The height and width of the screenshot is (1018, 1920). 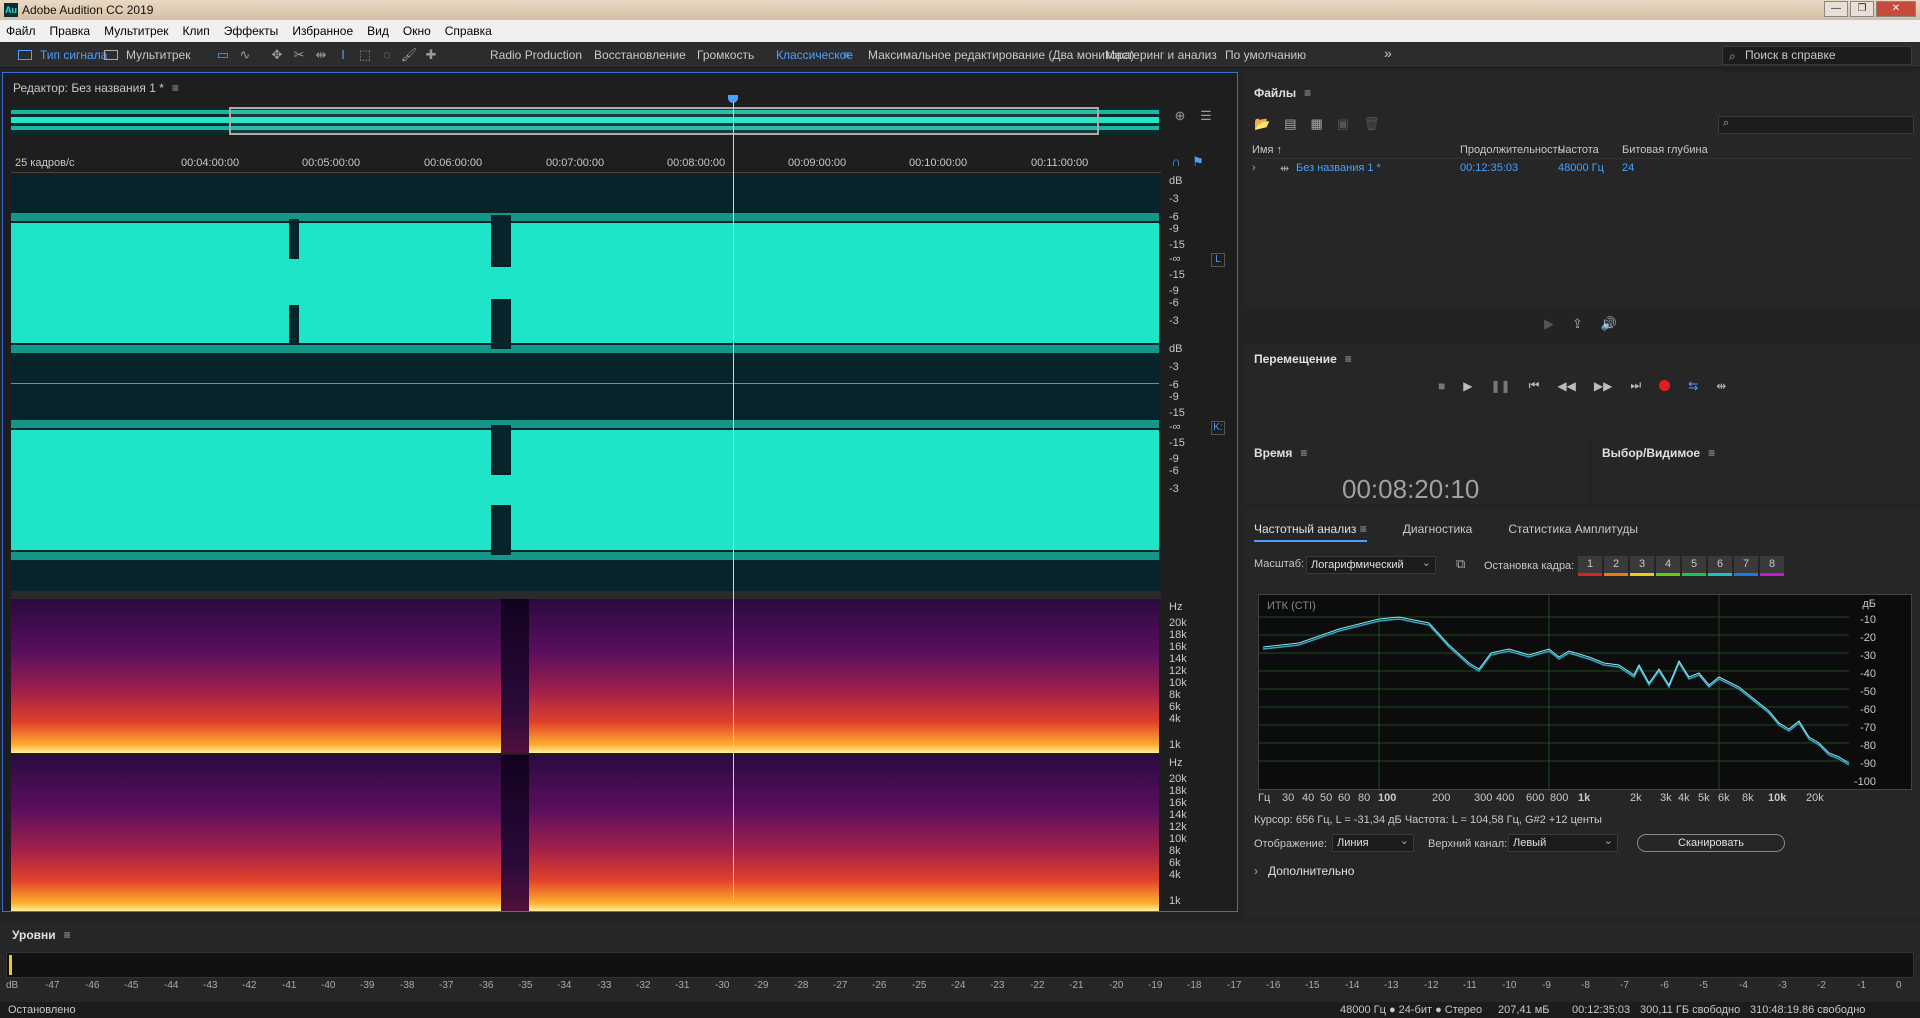 What do you see at coordinates (1267, 150) in the screenshot?
I see `col-name: Имя ↑` at bounding box center [1267, 150].